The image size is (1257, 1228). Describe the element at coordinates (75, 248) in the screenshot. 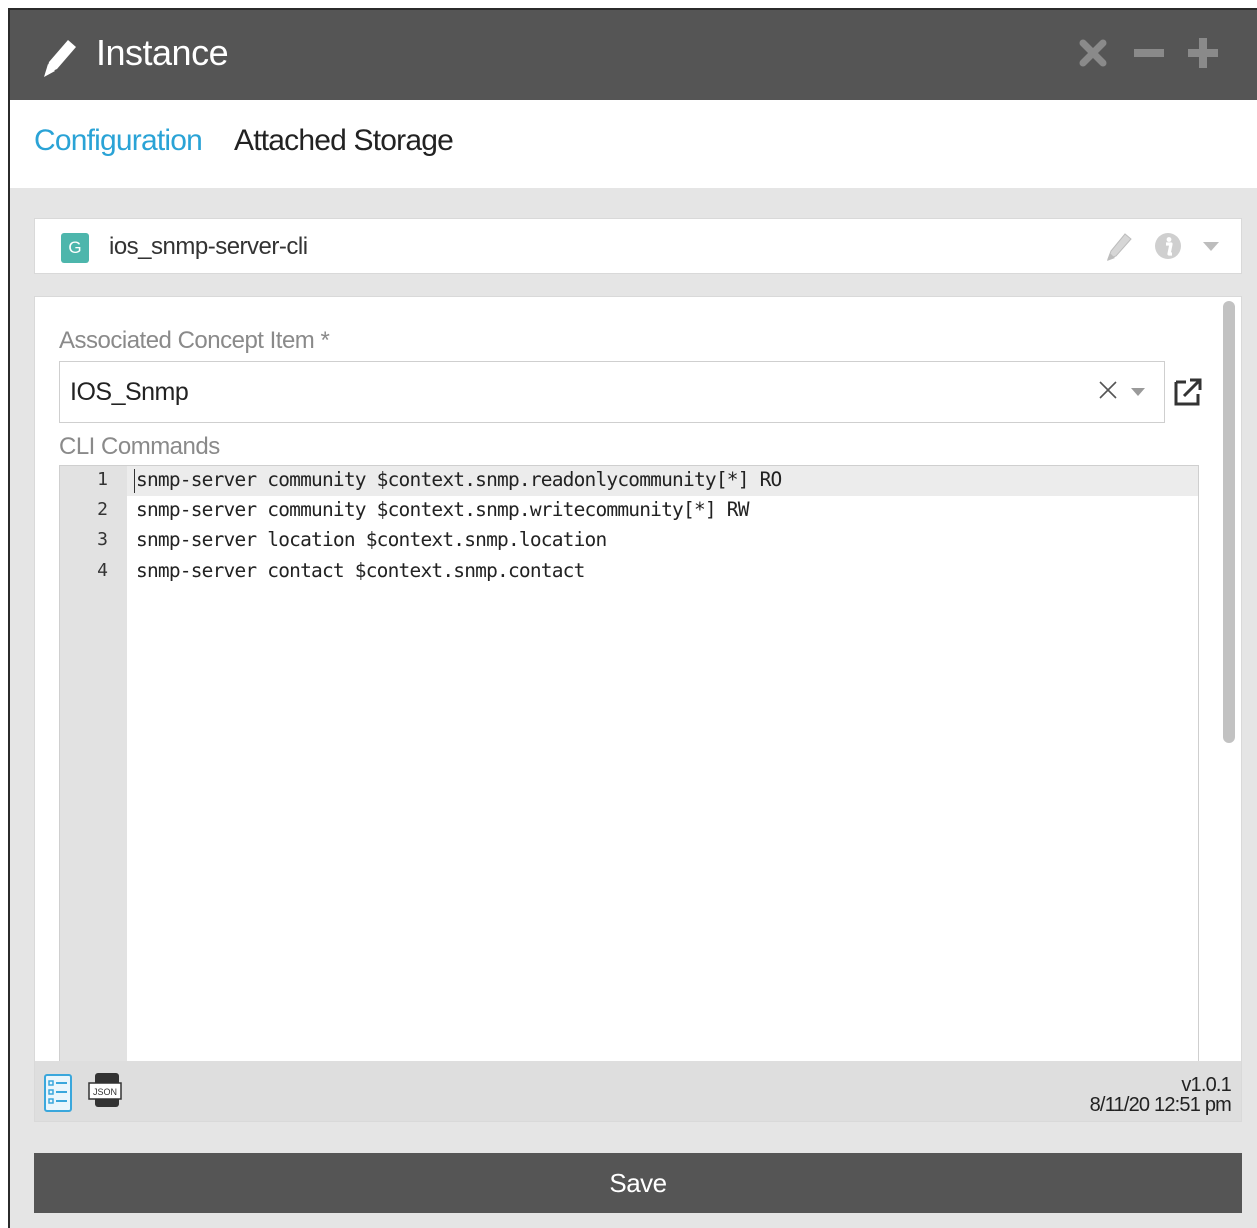

I see `template-type-badge: G` at that location.